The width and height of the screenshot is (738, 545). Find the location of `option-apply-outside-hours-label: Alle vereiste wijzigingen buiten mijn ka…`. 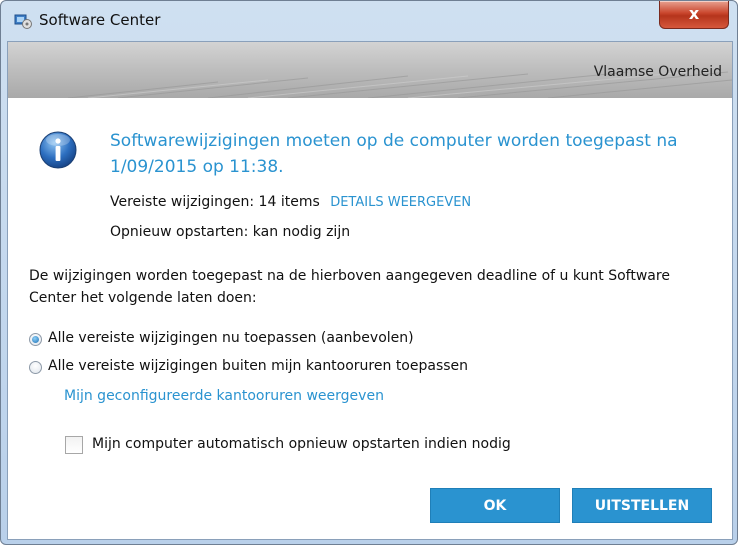

option-apply-outside-hours-label: Alle vereiste wijzigingen buiten mijn ka… is located at coordinates (258, 366).